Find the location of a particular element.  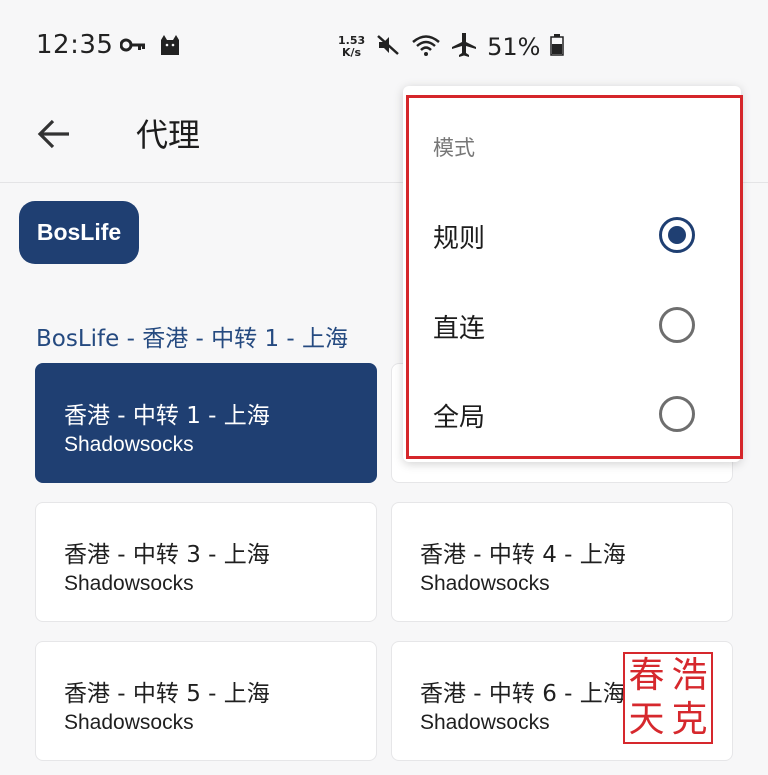

status-left-icons is located at coordinates (150, 47).